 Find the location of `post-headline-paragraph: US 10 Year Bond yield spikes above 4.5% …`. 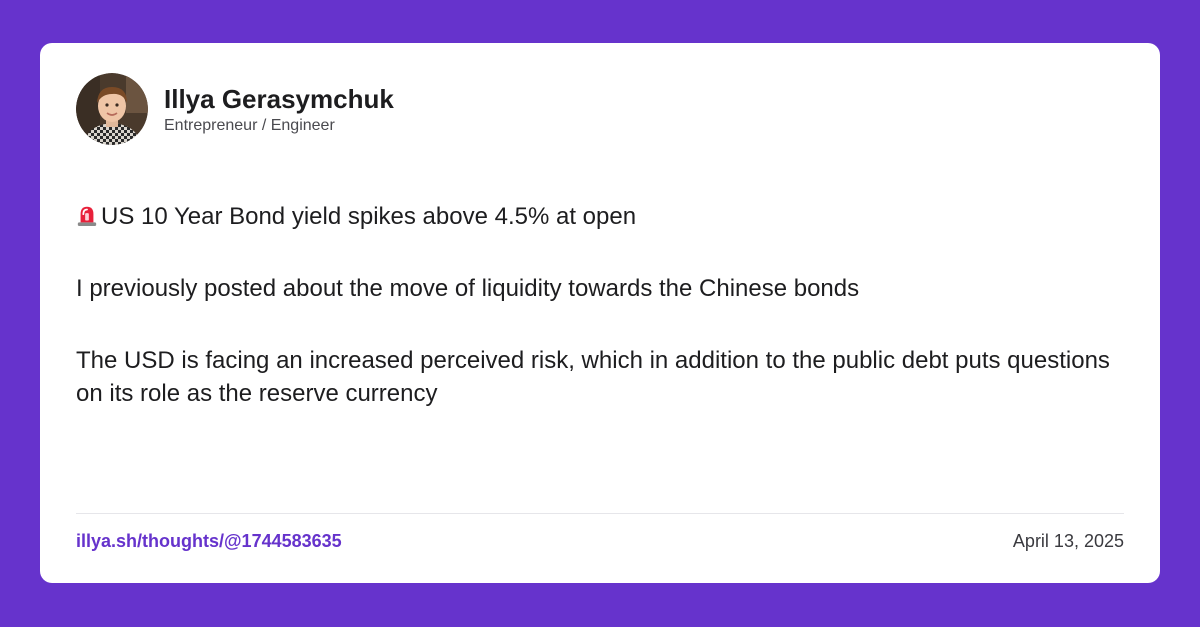

post-headline-paragraph: US 10 Year Bond yield spikes above 4.5% … is located at coordinates (601, 216).